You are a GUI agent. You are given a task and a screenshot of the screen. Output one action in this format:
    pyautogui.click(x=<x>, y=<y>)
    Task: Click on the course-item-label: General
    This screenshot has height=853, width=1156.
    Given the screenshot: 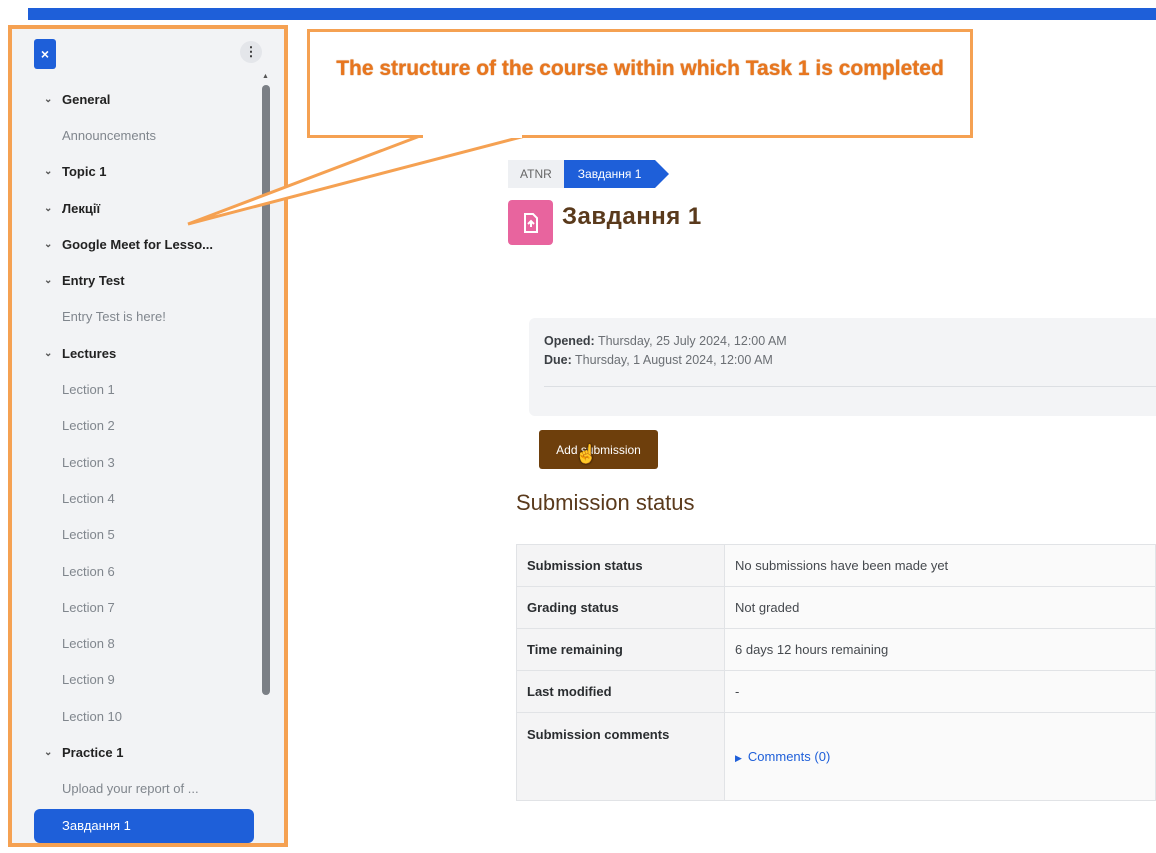 What is the action you would take?
    pyautogui.click(x=86, y=99)
    